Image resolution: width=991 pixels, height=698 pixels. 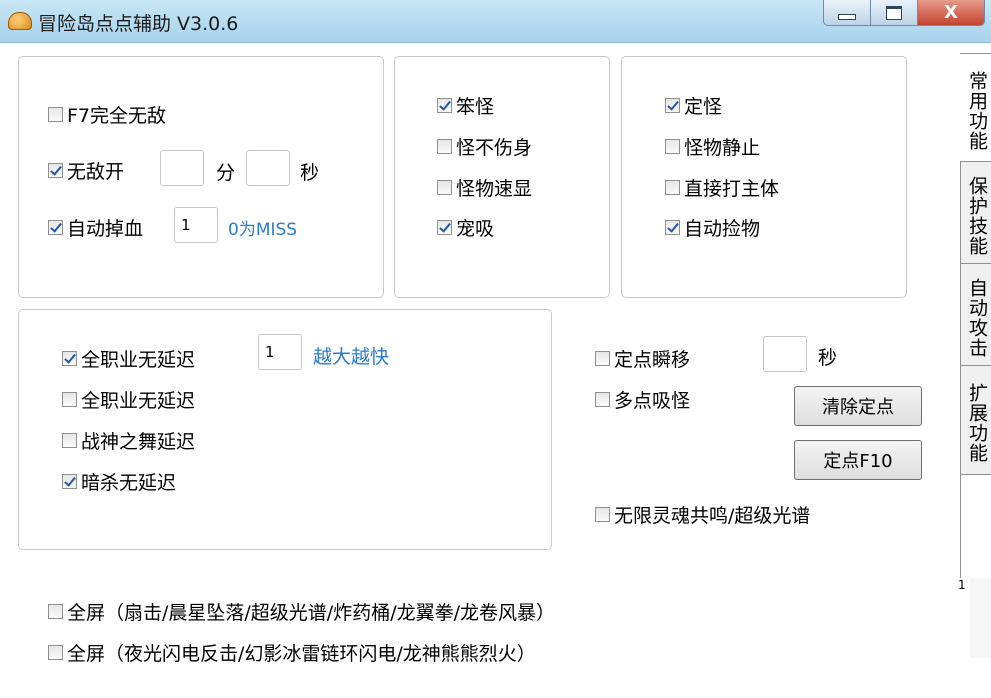 What do you see at coordinates (301, 653) in the screenshot?
I see `checkbox-label: 全屏（夜光闪电反击/幻影冰雷链环闪电/龙神熊熊烈火）` at bounding box center [301, 653].